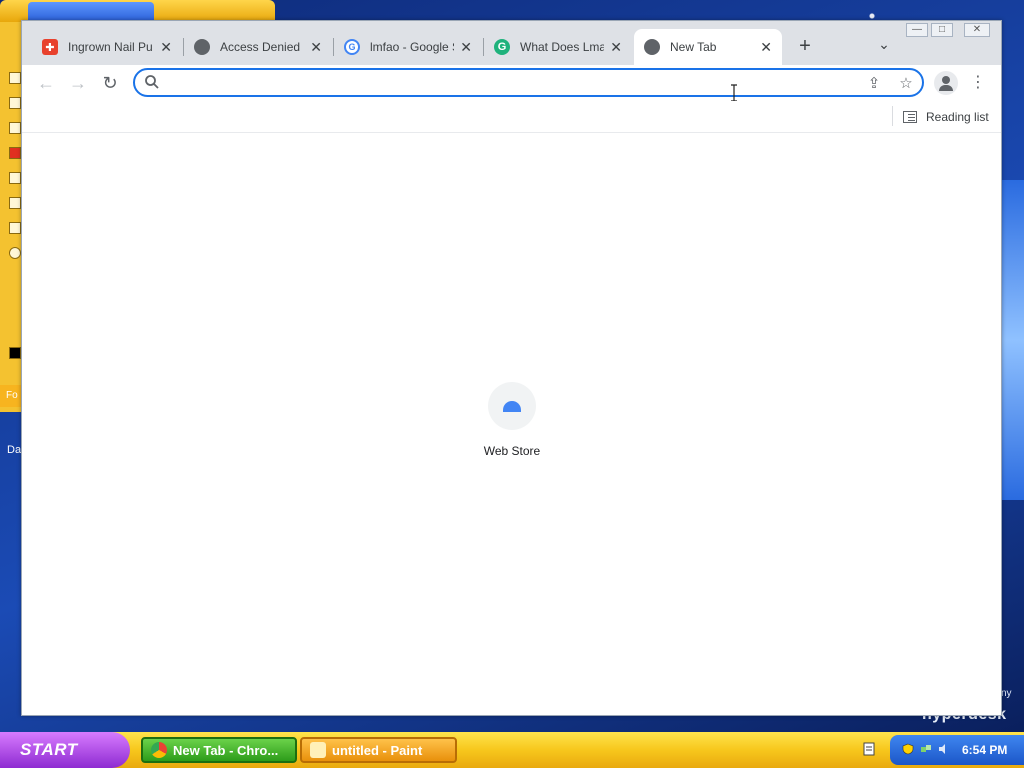  What do you see at coordinates (352, 47) in the screenshot?
I see `google-g-icon: G` at bounding box center [352, 47].